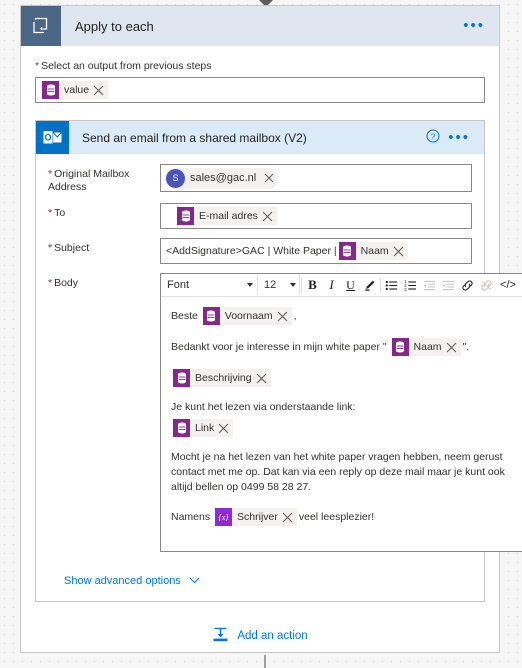  What do you see at coordinates (184, 315) in the screenshot?
I see `greeting-prefix: Beste` at bounding box center [184, 315].